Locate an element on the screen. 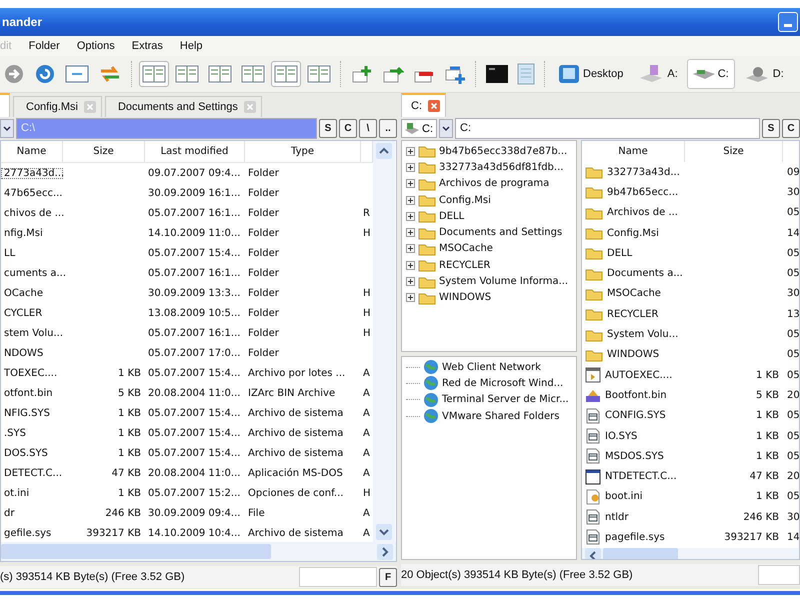  folder-tab: Config.Msi is located at coordinates (57, 106).